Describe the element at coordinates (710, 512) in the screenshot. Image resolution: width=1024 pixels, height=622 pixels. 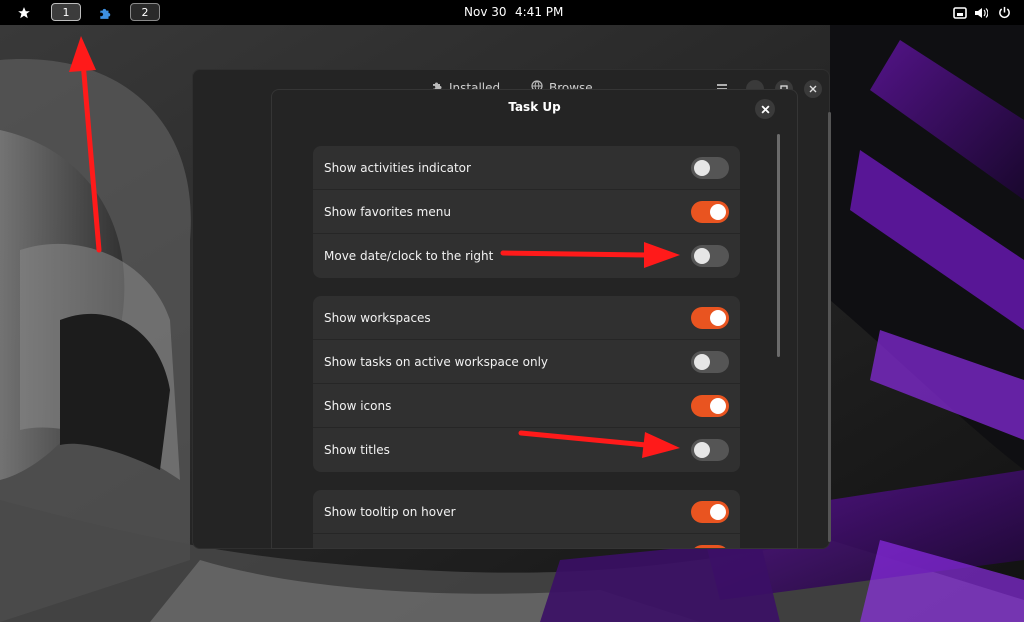
I see `toggle-show-tooltip-on-hover` at that location.